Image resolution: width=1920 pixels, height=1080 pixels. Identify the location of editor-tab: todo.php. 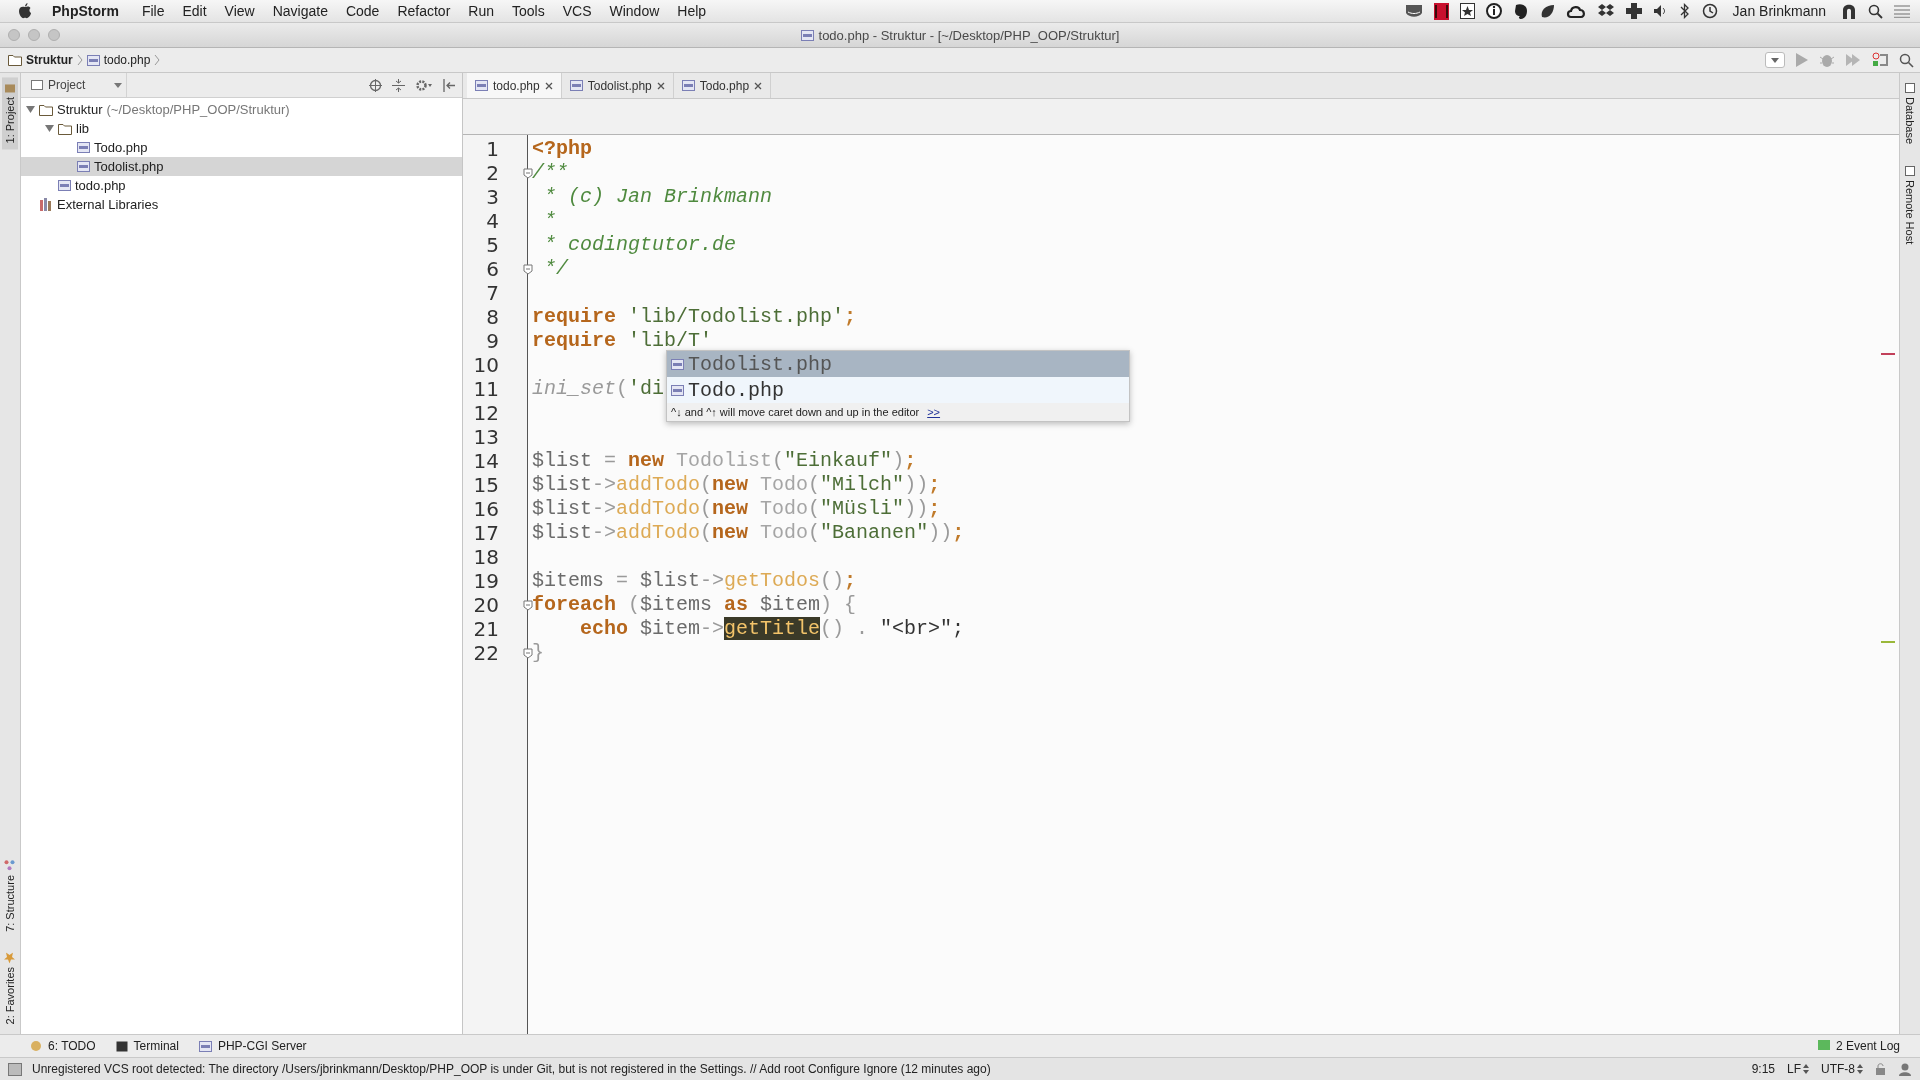
(514, 85).